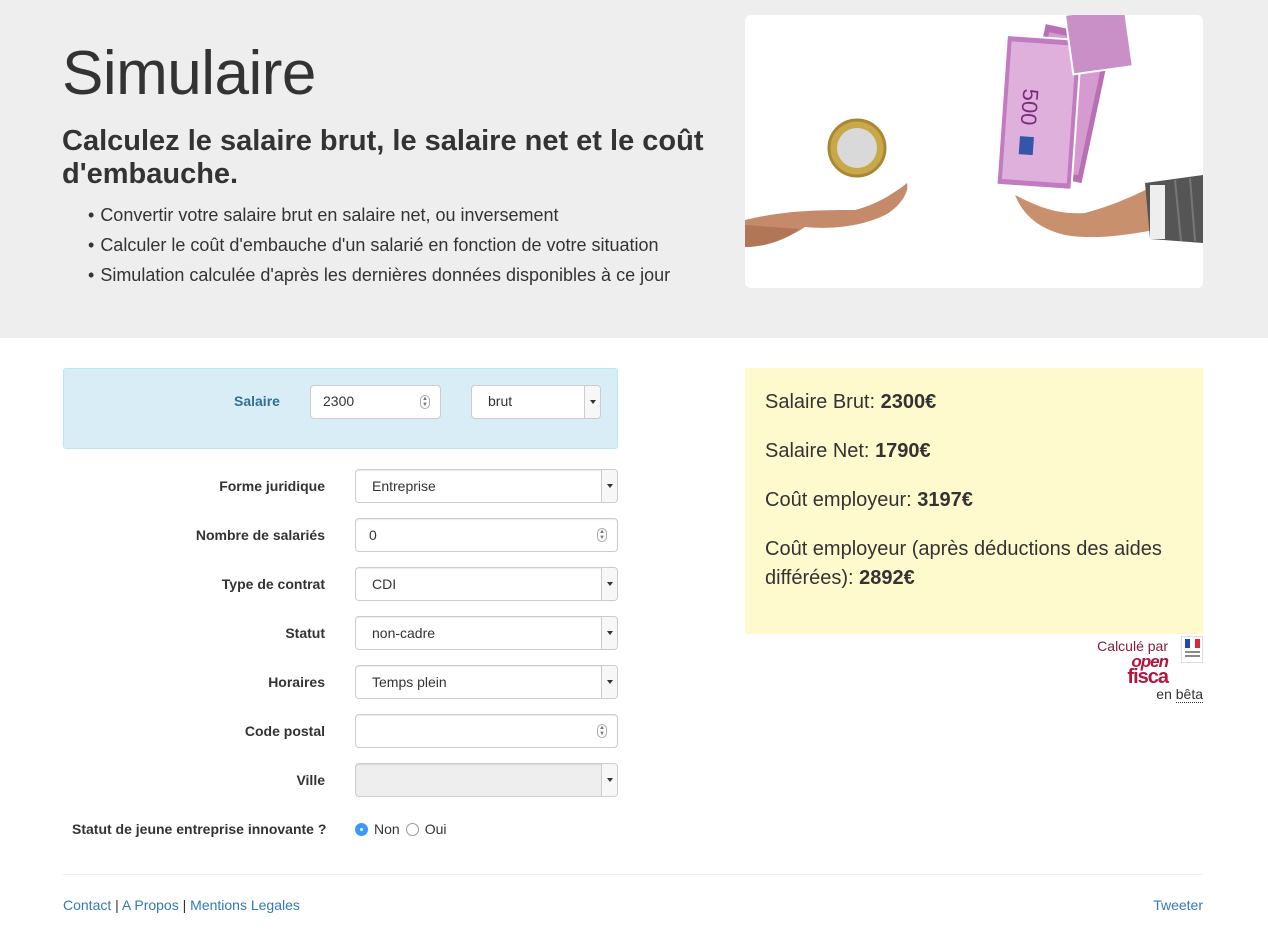 This screenshot has height=932, width=1268. Describe the element at coordinates (245, 905) in the screenshot. I see `mentions-legales-link: Mentions Legales` at that location.